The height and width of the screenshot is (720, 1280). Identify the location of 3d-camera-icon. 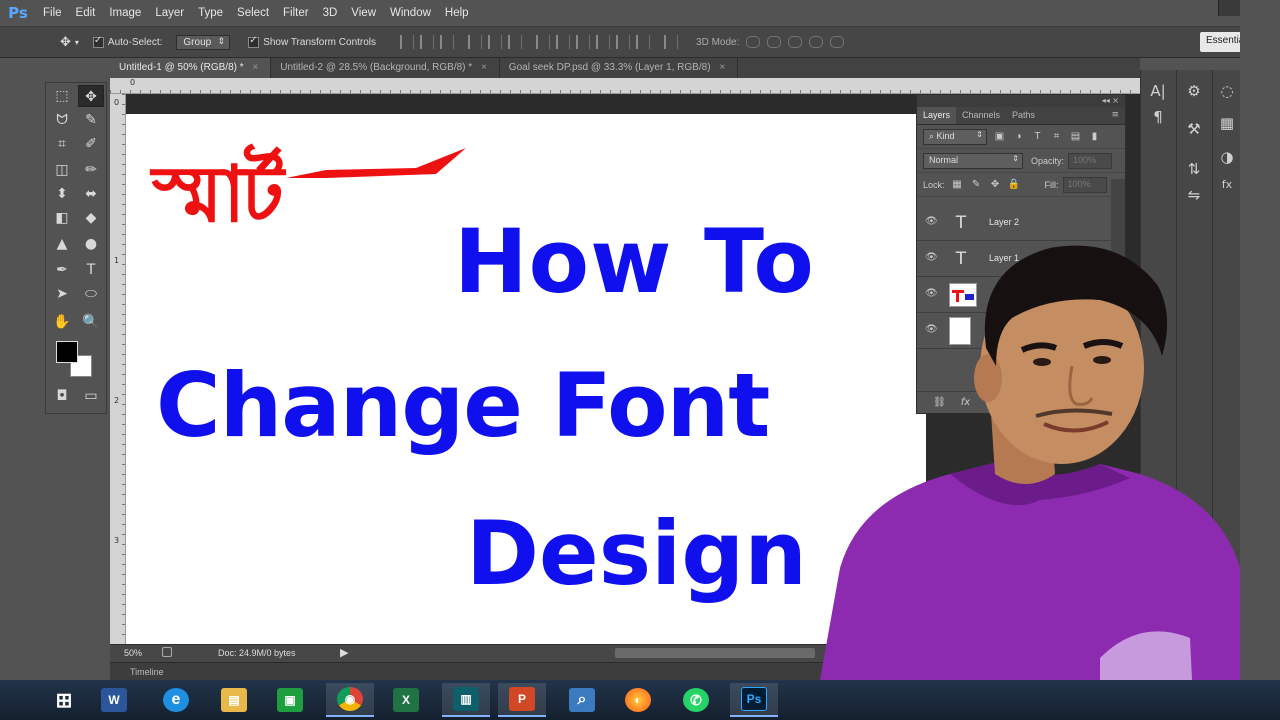
(837, 42).